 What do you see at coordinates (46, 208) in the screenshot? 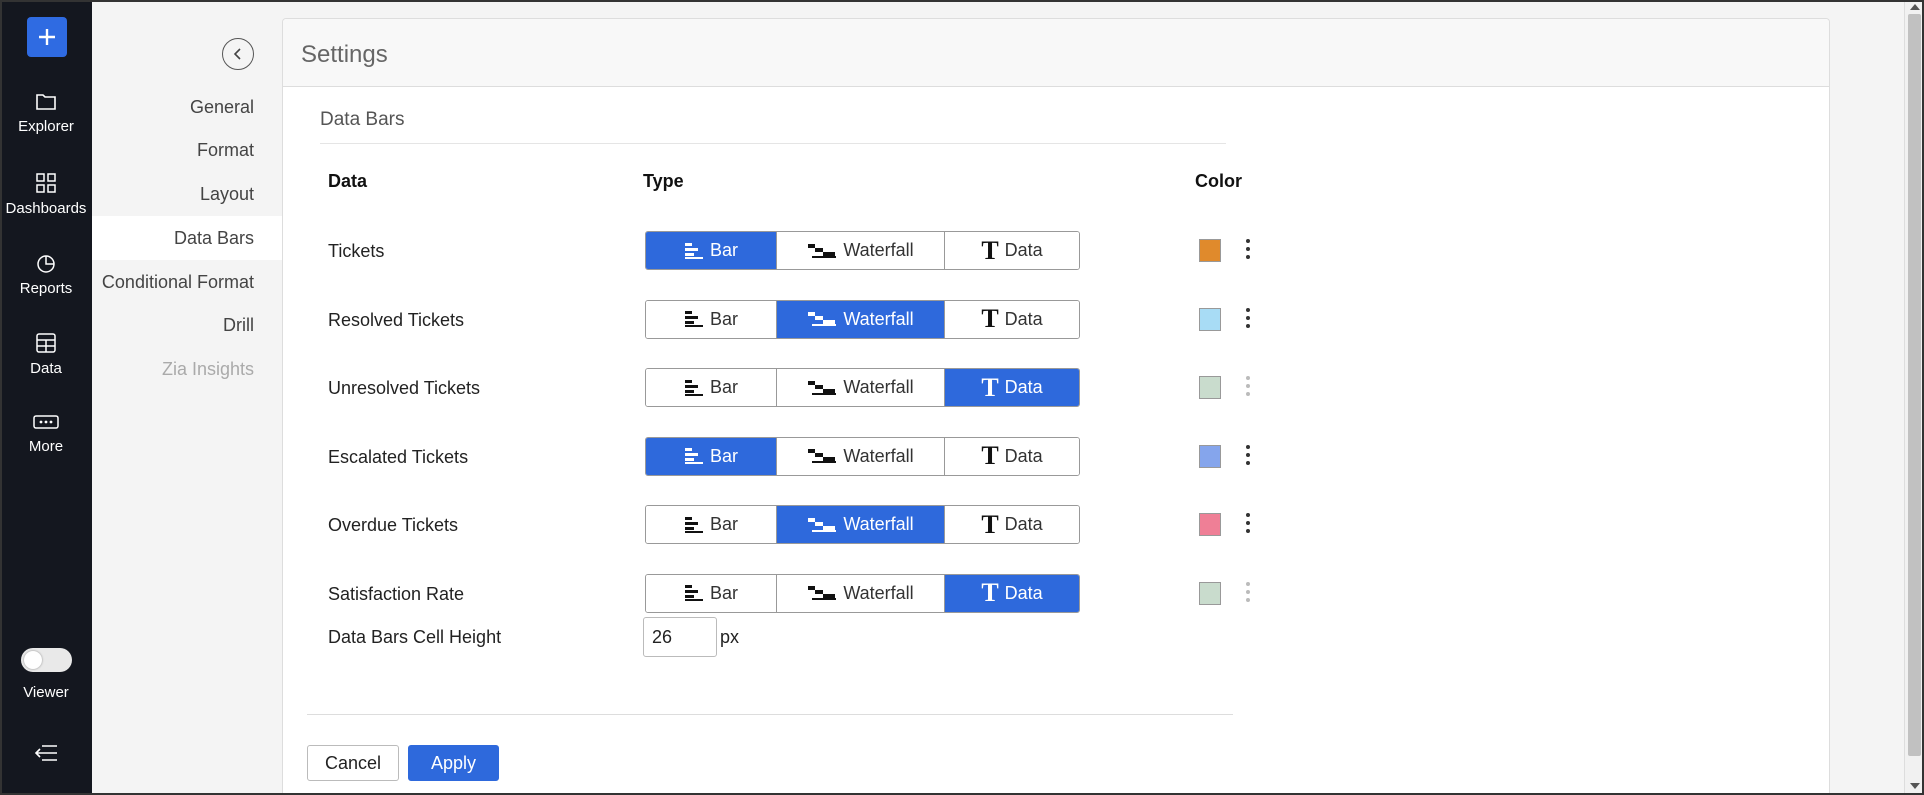
I see `nav-dashboards-label: Dashboards` at bounding box center [46, 208].